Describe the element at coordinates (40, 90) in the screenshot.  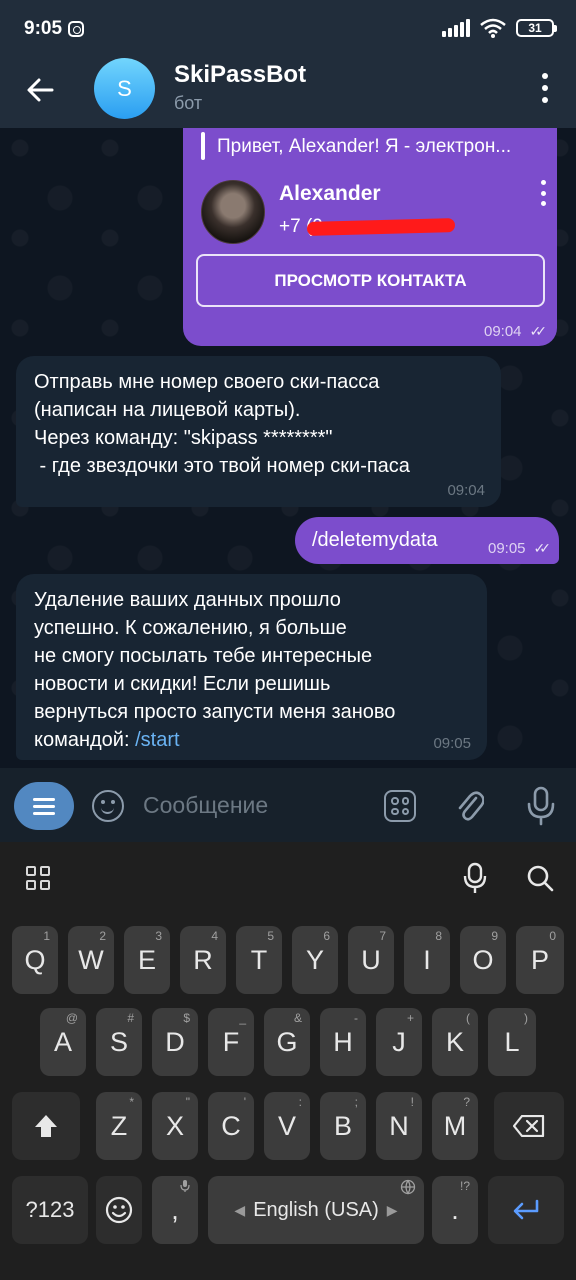
I see `back-arrow-icon` at that location.